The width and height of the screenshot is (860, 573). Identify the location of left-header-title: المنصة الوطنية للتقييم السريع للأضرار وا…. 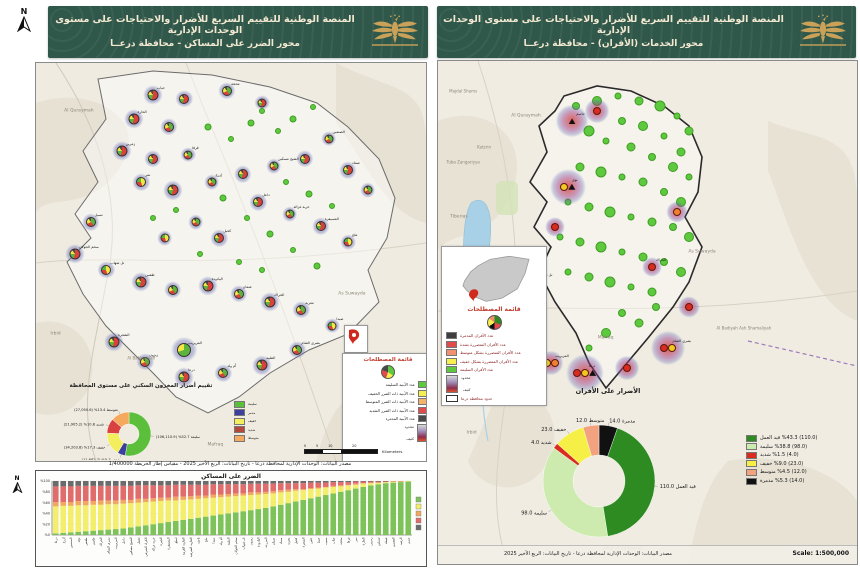
(205, 25).